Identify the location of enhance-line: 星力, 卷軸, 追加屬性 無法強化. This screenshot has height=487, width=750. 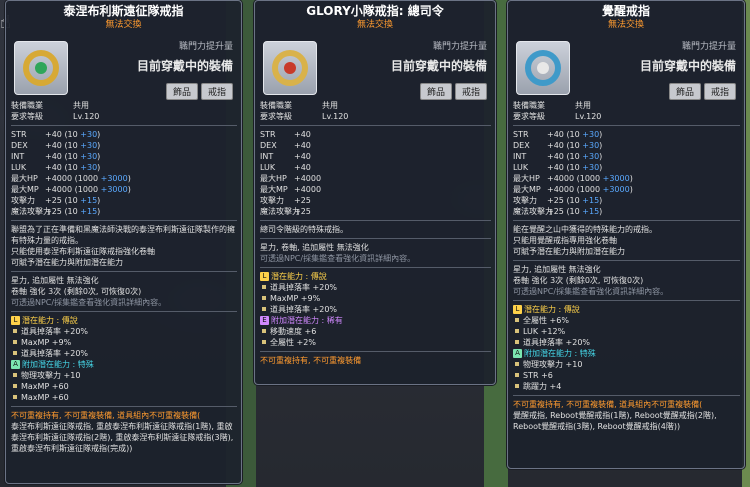
(314, 247).